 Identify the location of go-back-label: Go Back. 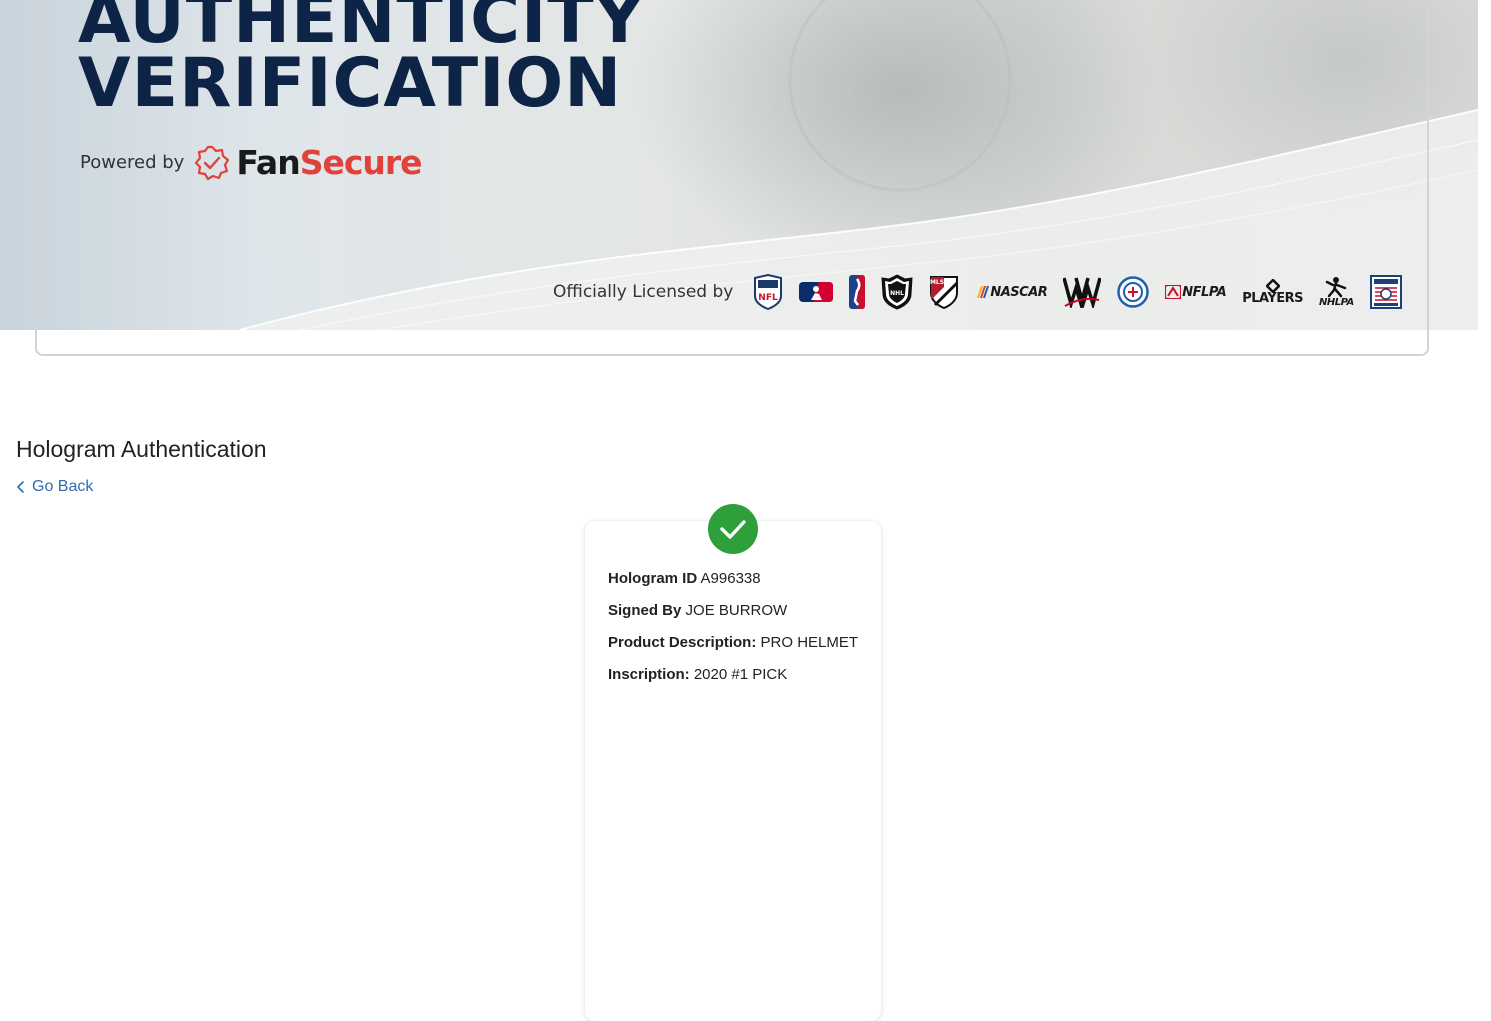
(62, 487).